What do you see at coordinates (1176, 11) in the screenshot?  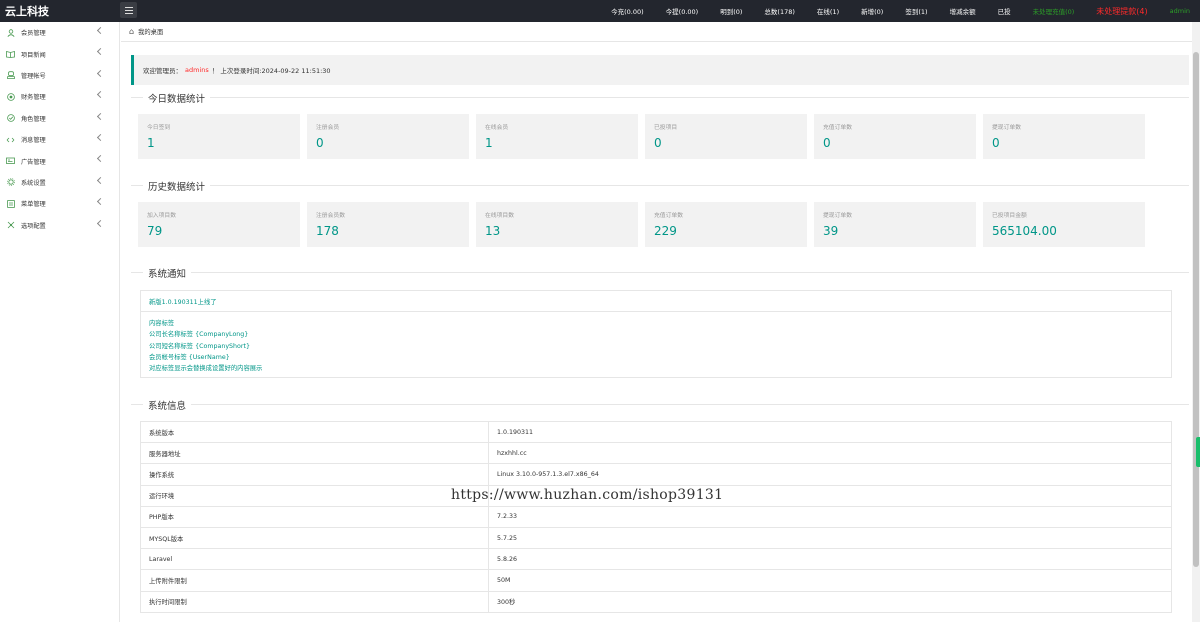 I see `topnav-user-menu: admin` at bounding box center [1176, 11].